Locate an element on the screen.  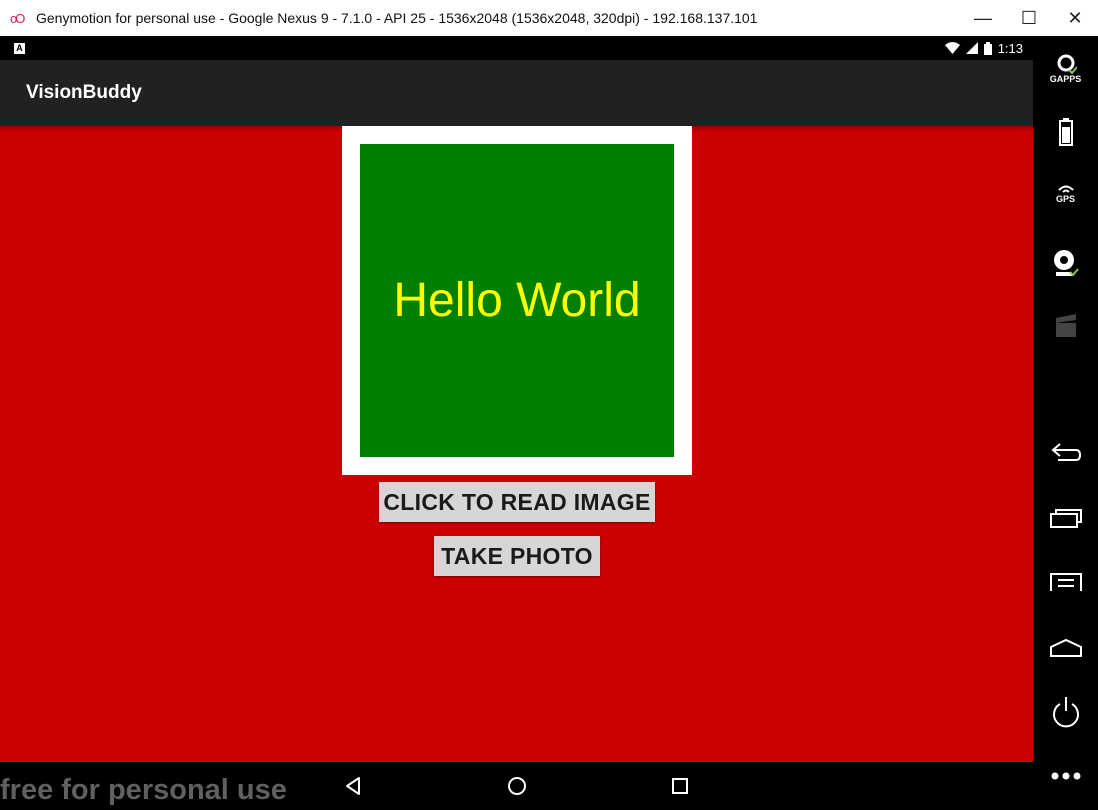
clapperboard-icon is located at coordinates (1065, 325).